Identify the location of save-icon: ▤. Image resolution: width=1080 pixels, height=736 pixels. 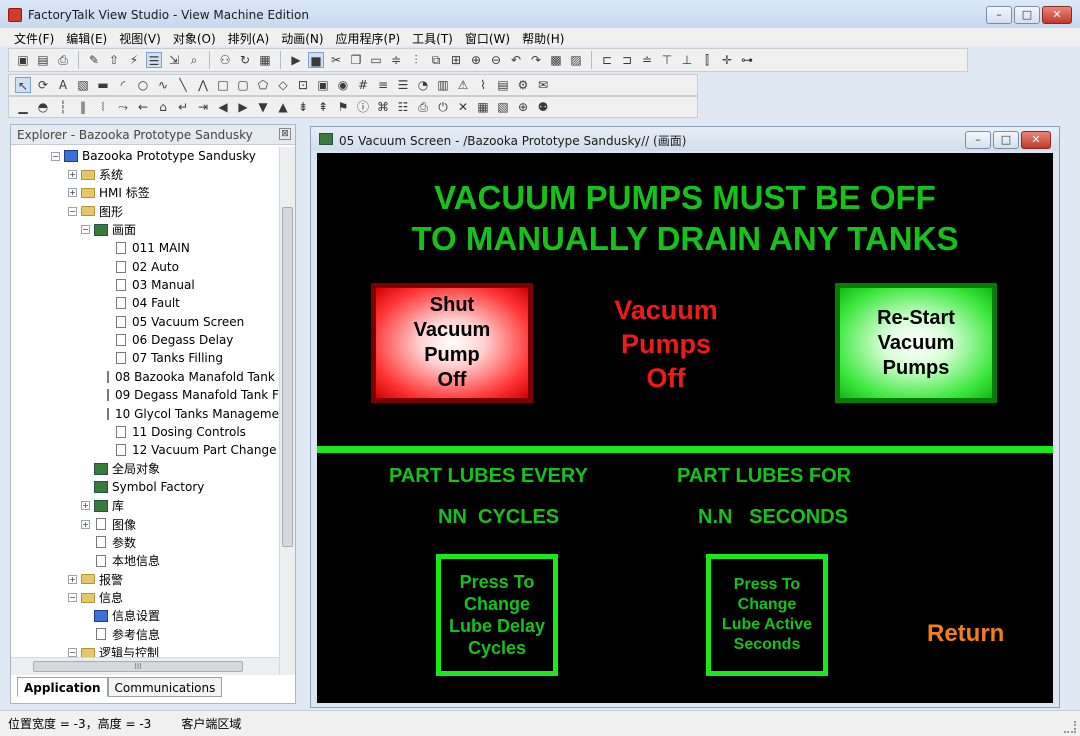
(43, 60).